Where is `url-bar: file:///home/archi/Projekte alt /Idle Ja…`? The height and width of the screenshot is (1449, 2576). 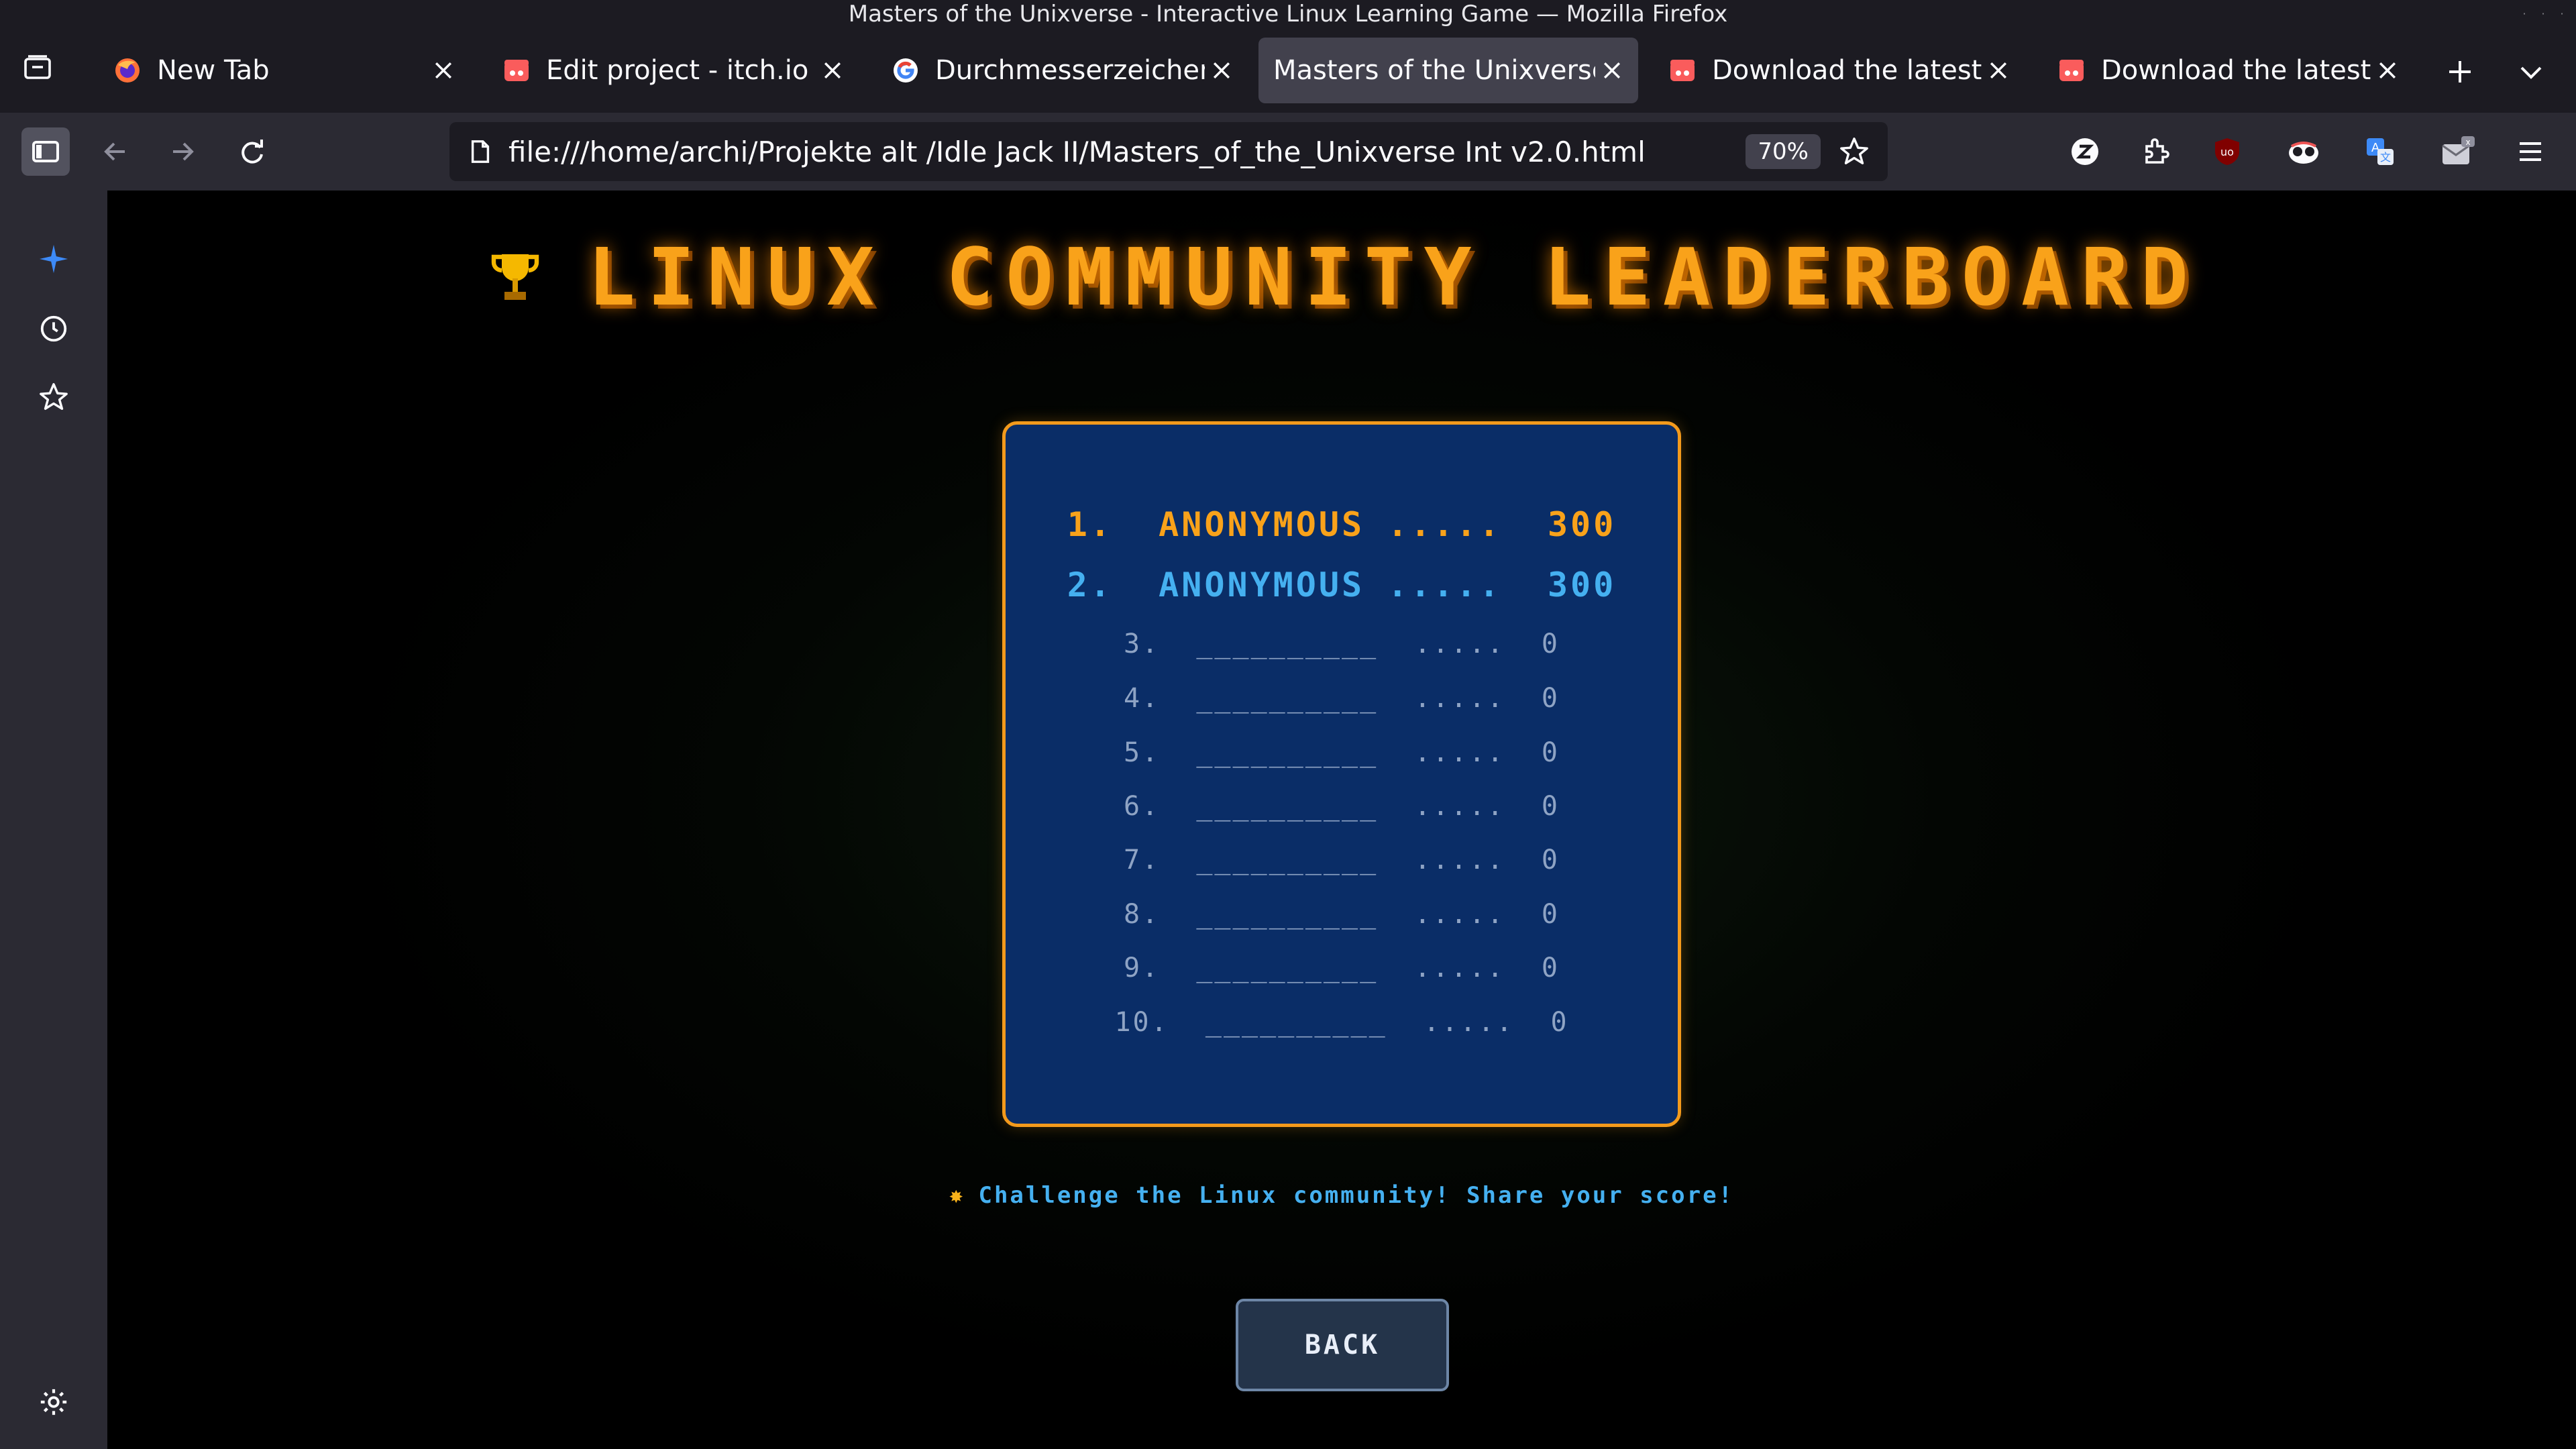 url-bar: file:///home/archi/Projekte alt /Idle Ja… is located at coordinates (1168, 151).